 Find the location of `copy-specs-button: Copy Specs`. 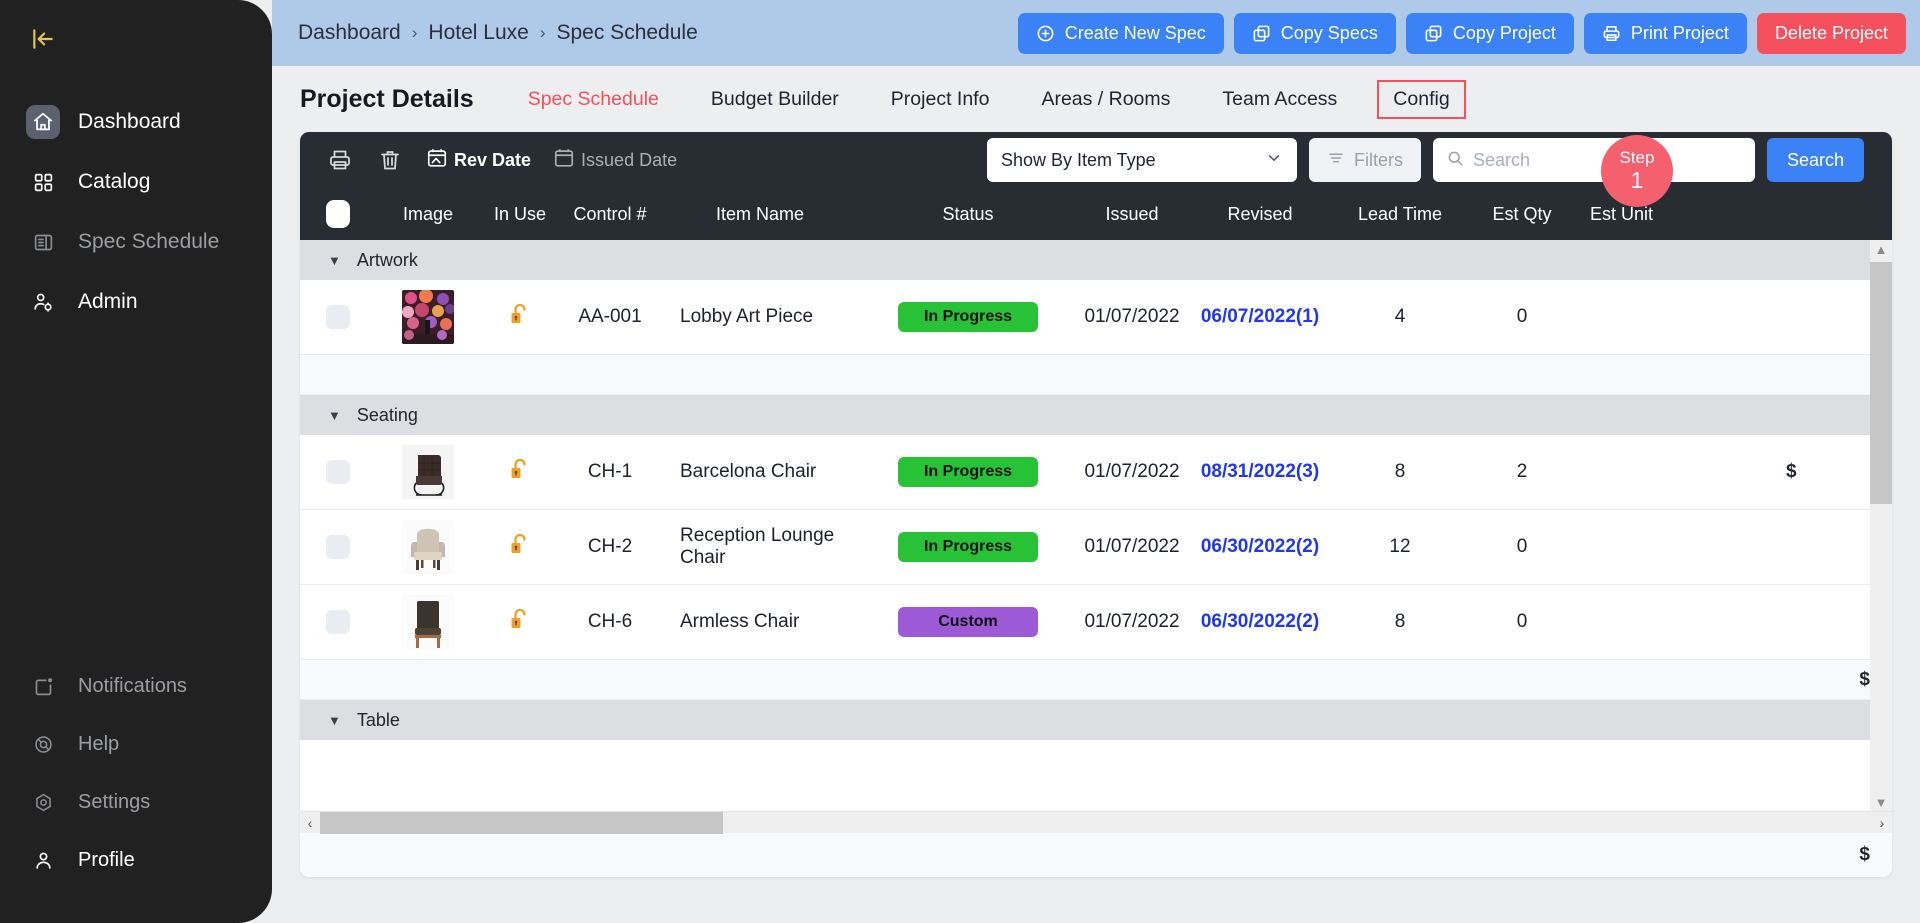

copy-specs-button: Copy Specs is located at coordinates (1314, 33).